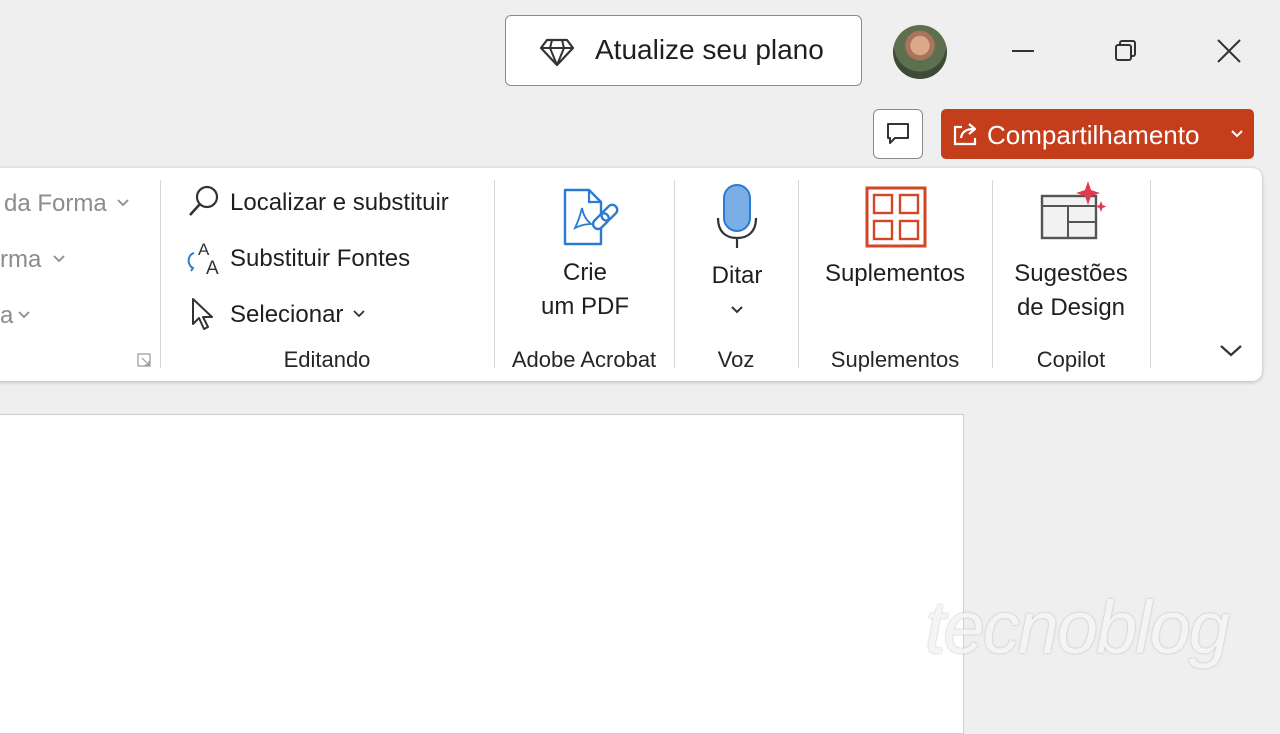  I want to click on pdf-link-icon, so click(591, 217).